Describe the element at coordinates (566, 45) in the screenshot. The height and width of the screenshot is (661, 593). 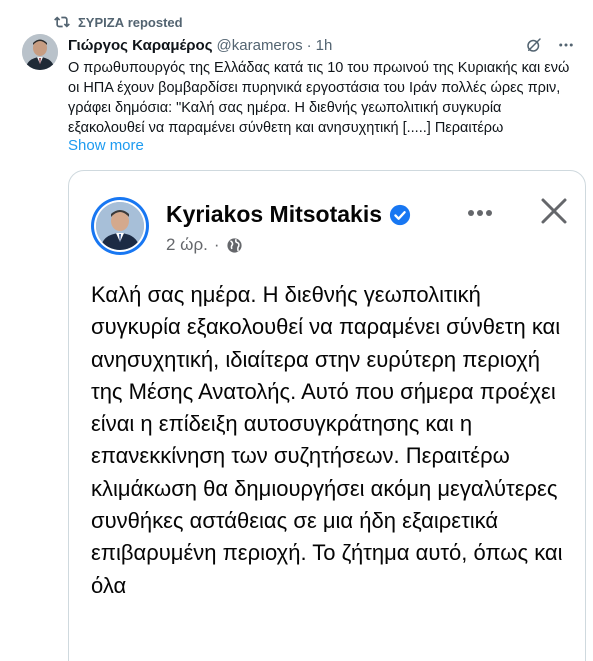
I see `more-icon` at that location.